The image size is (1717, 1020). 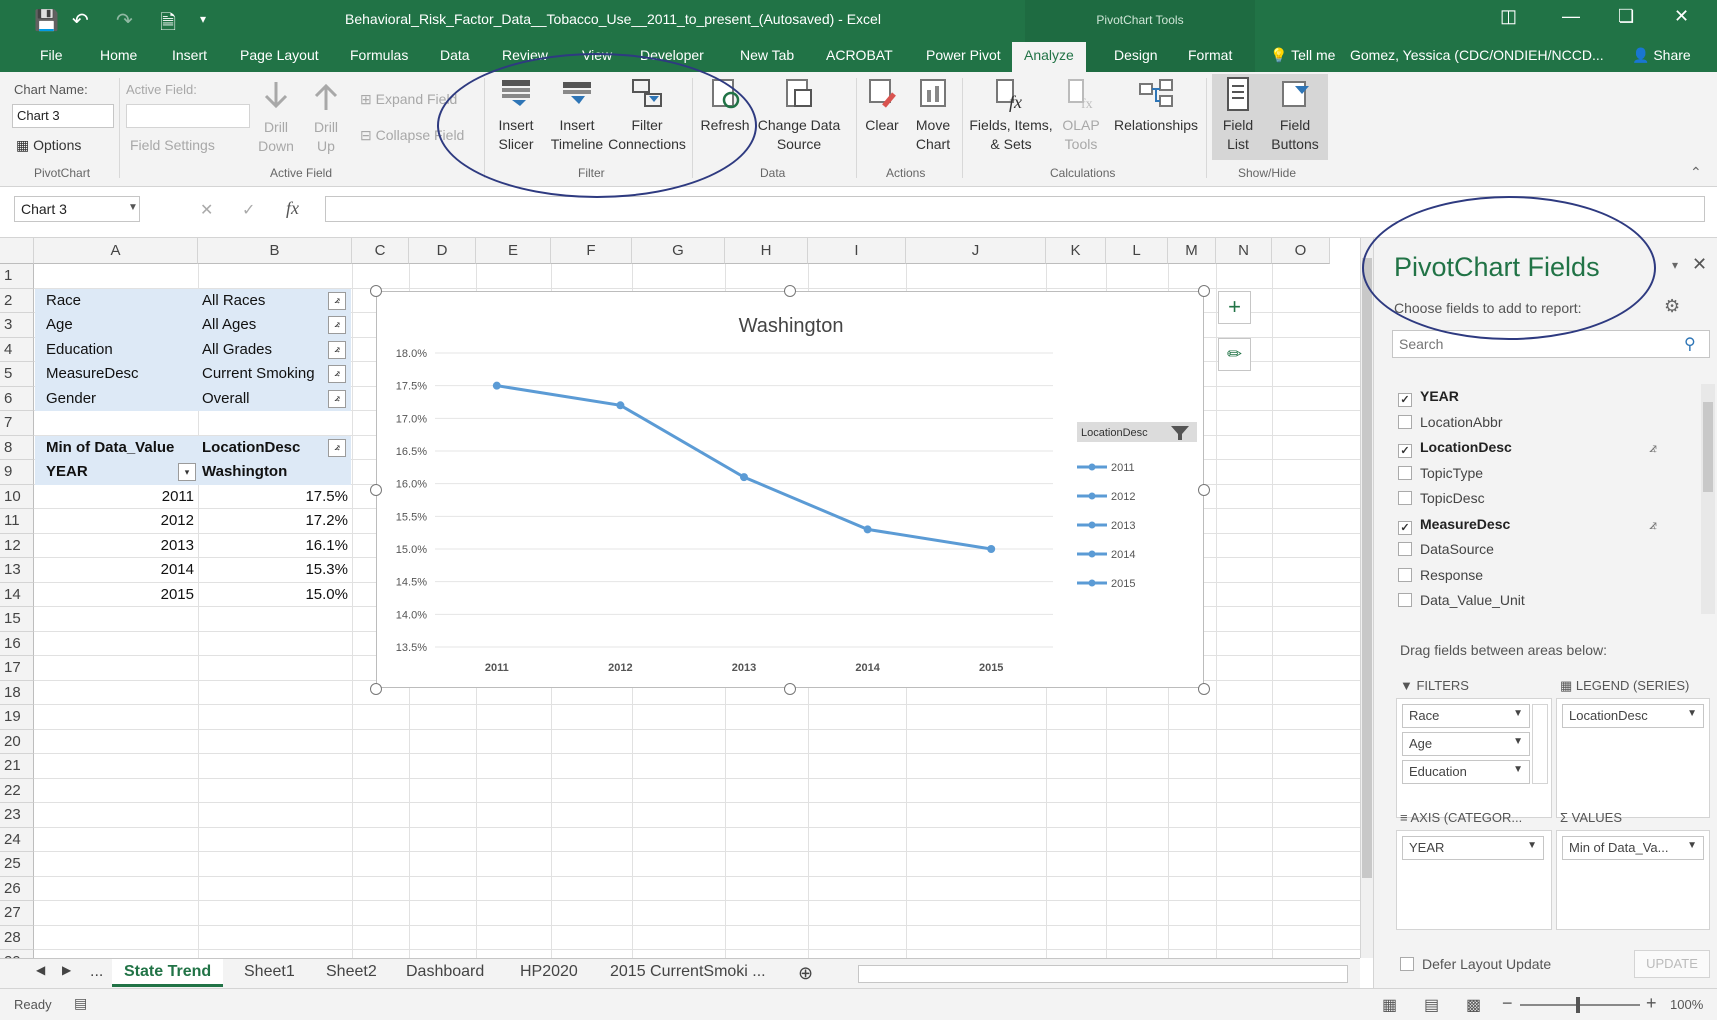 What do you see at coordinates (17, 766) in the screenshot?
I see `row-header-21: 21` at bounding box center [17, 766].